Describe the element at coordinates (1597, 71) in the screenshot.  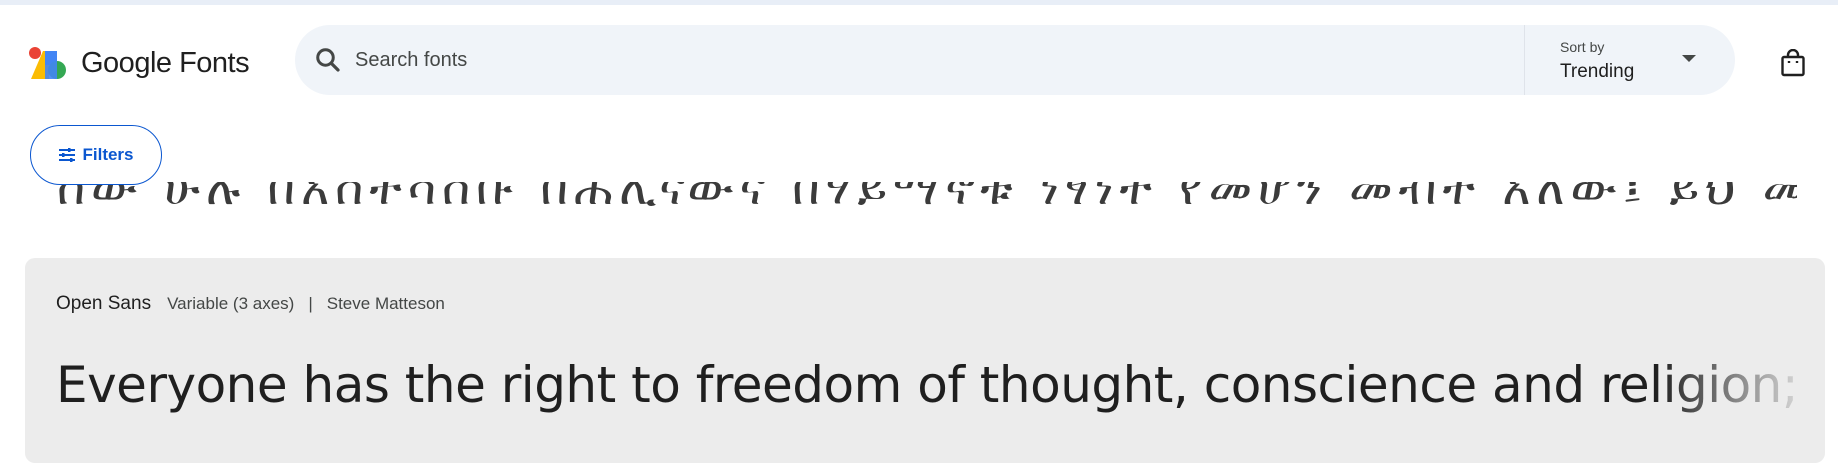
I see `sort-value: Trending` at that location.